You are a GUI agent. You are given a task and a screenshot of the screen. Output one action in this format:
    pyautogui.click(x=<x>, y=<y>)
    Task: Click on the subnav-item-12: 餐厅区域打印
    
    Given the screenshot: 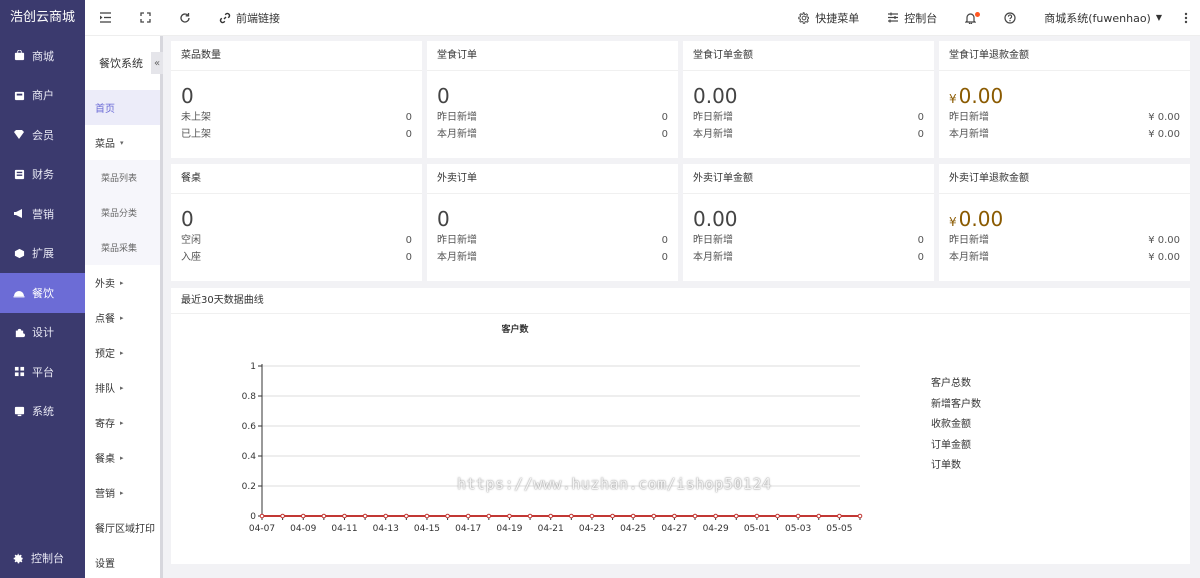 What is the action you would take?
    pyautogui.click(x=122, y=527)
    